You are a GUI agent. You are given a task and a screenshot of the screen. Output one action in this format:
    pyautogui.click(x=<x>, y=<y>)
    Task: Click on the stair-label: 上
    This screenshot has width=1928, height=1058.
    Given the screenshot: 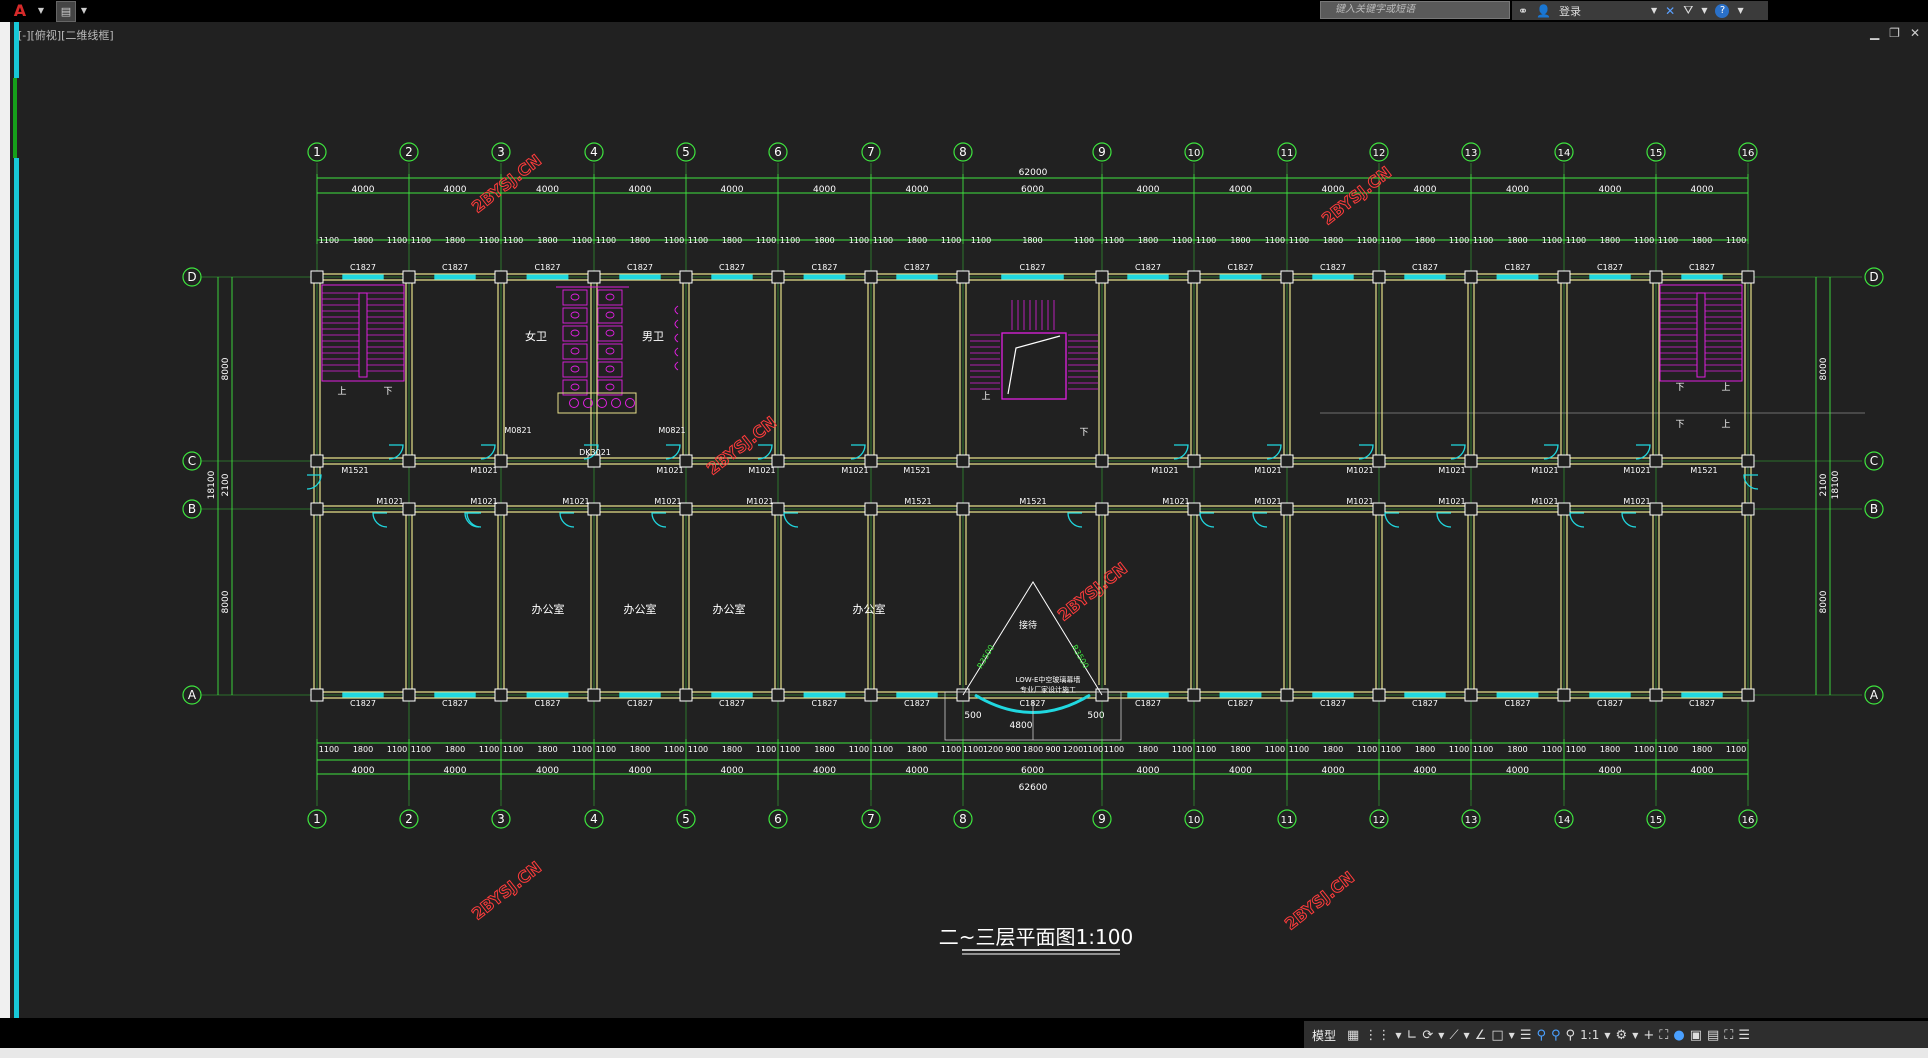 What is the action you would take?
    pyautogui.click(x=1725, y=424)
    